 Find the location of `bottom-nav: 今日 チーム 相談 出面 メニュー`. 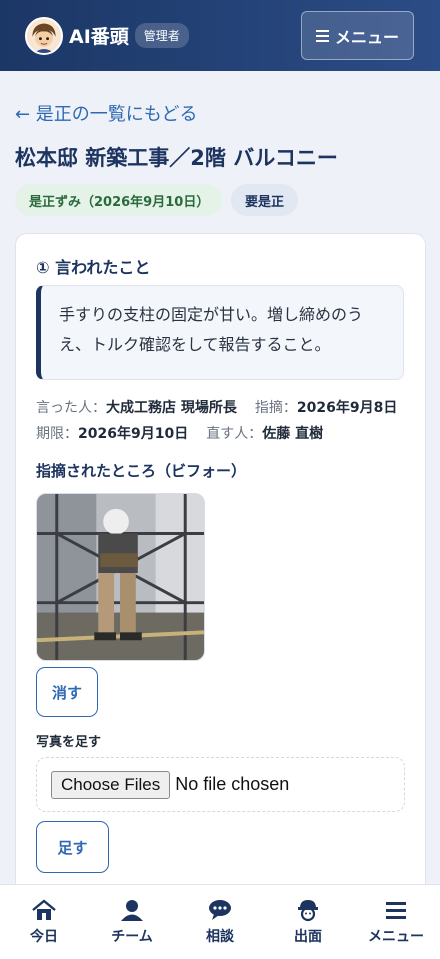

bottom-nav: 今日 チーム 相談 出面 メニュー is located at coordinates (220, 921).